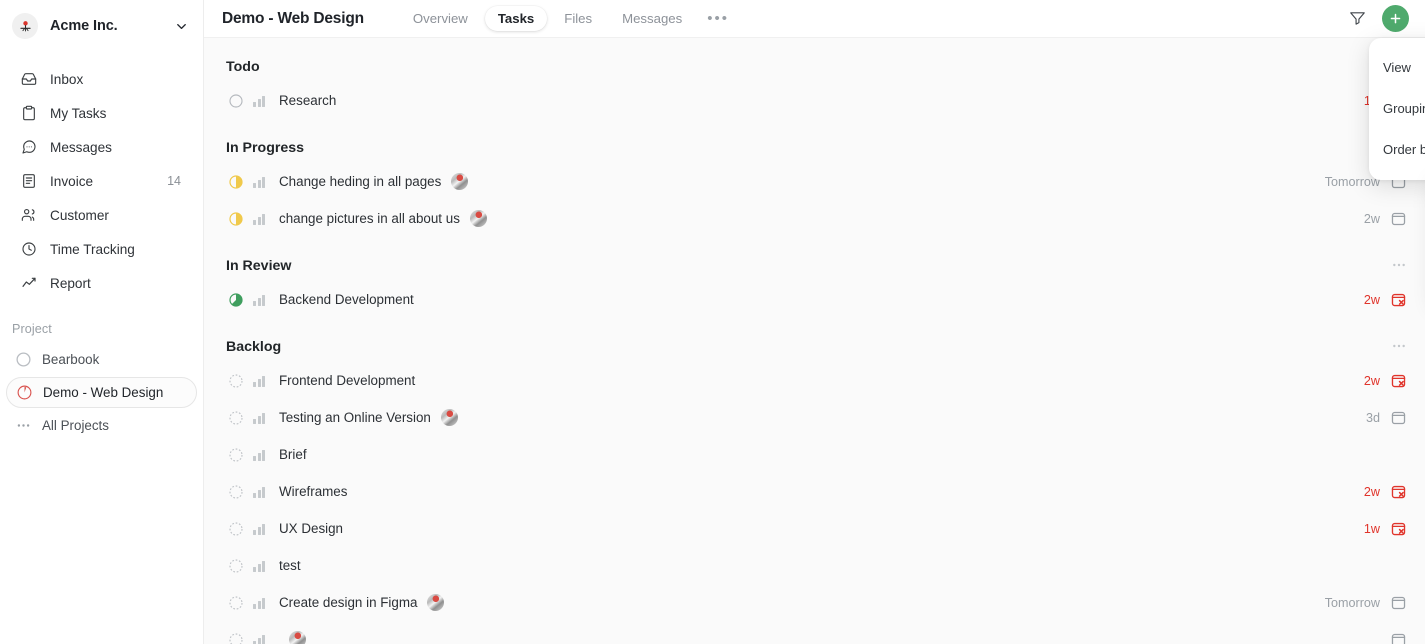  I want to click on row-meta: 1w, so click(1385, 528).